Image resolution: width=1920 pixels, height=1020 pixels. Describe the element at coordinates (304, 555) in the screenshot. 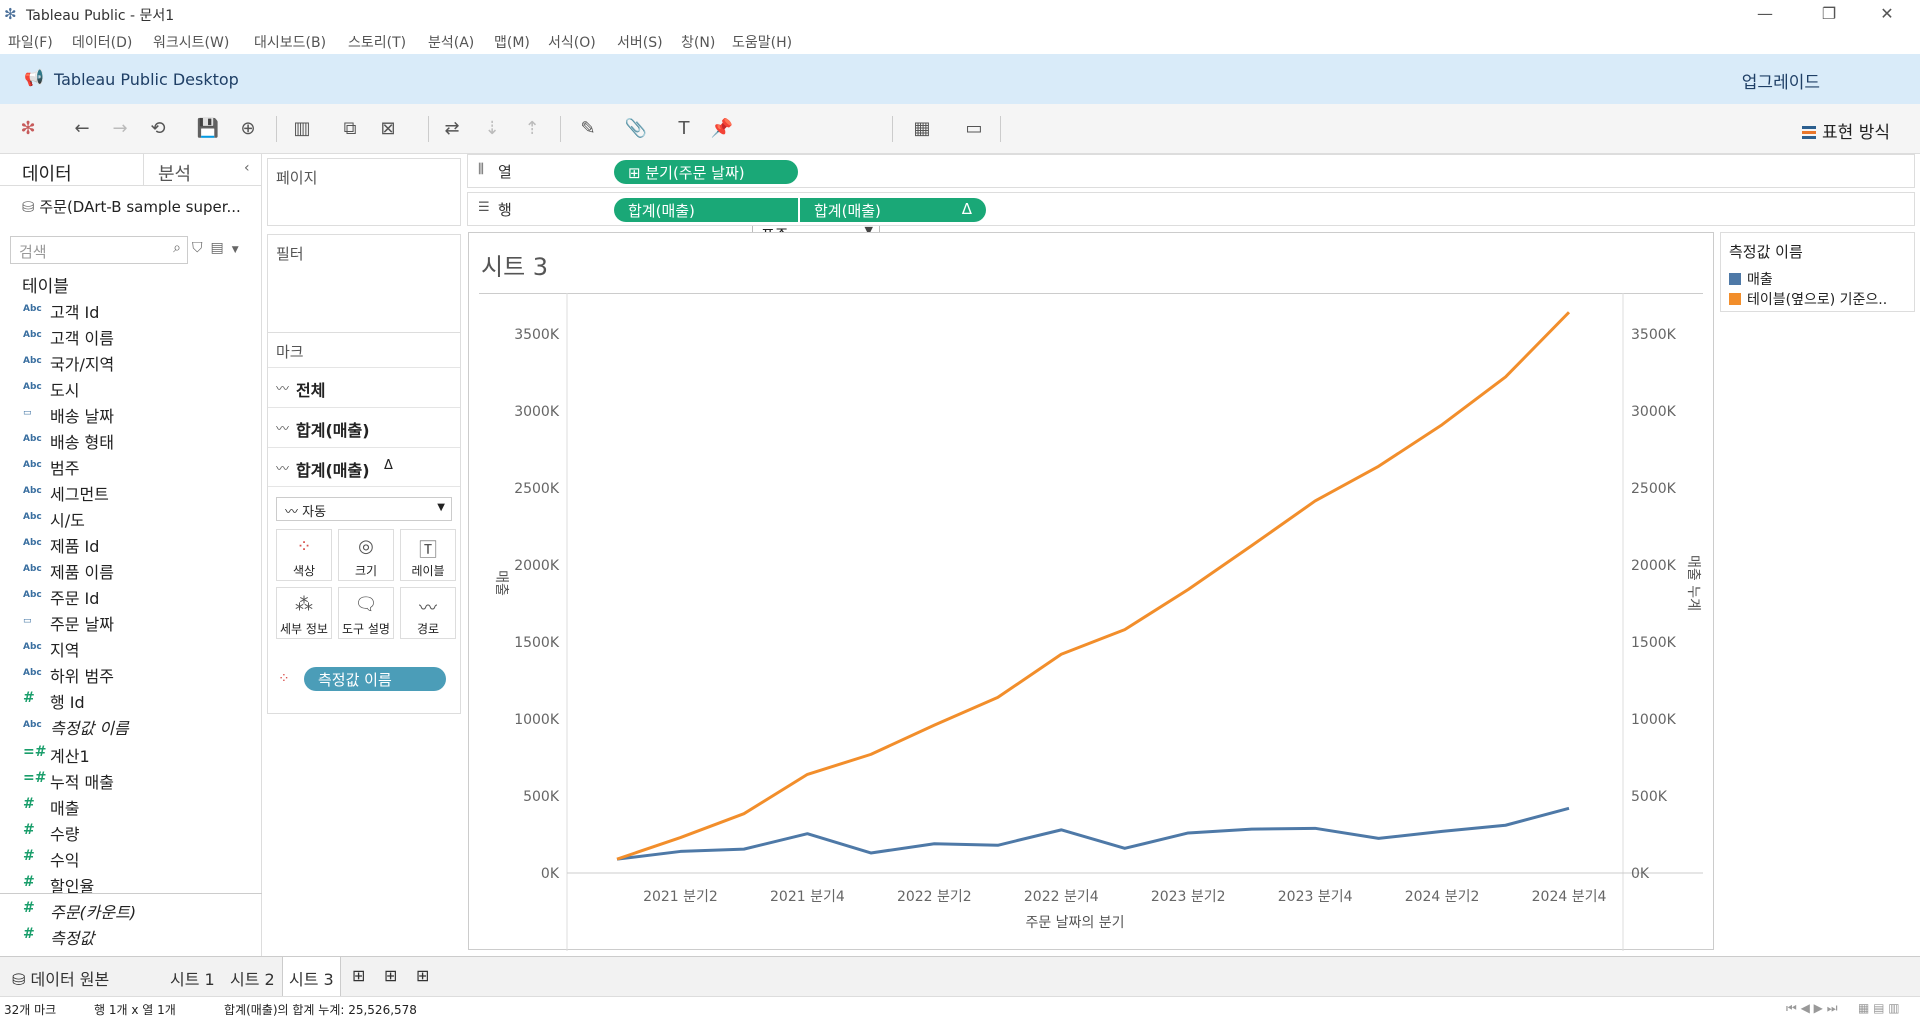

I see `color-button: ⁘ 색상` at that location.